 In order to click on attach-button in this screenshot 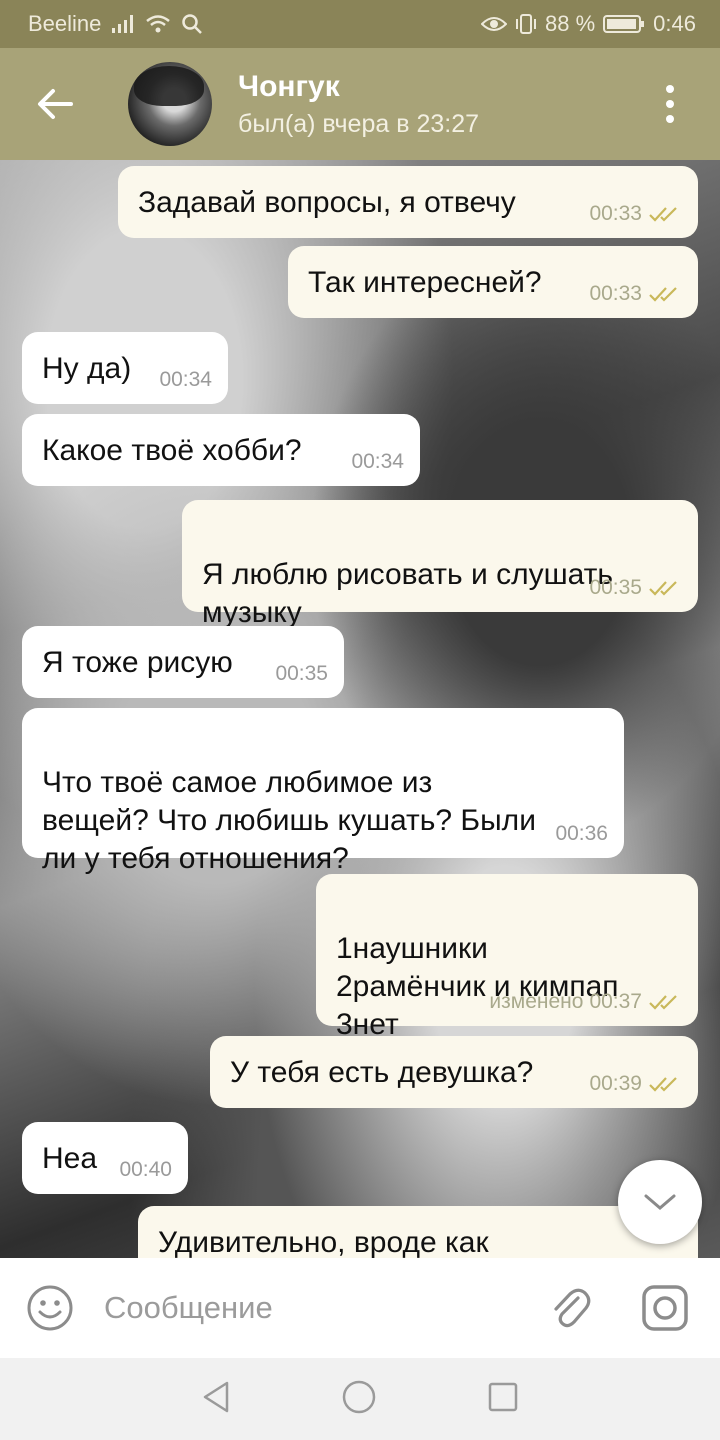, I will do `click(570, 1308)`.